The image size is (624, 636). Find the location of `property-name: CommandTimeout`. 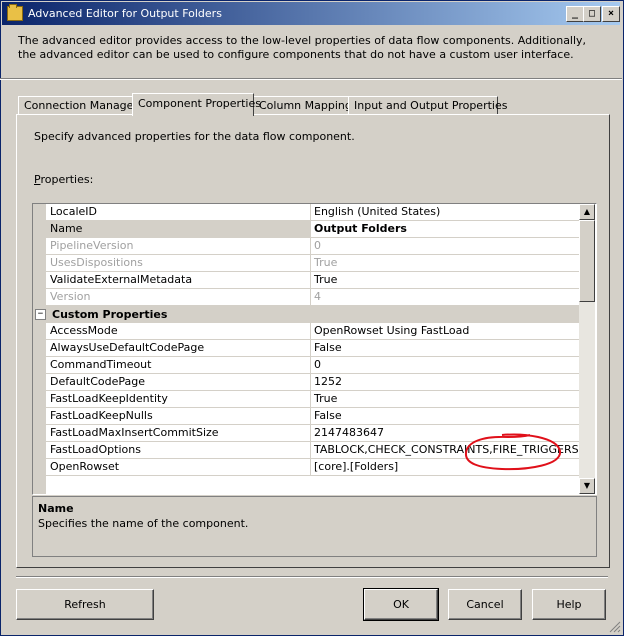

property-name: CommandTimeout is located at coordinates (178, 365).